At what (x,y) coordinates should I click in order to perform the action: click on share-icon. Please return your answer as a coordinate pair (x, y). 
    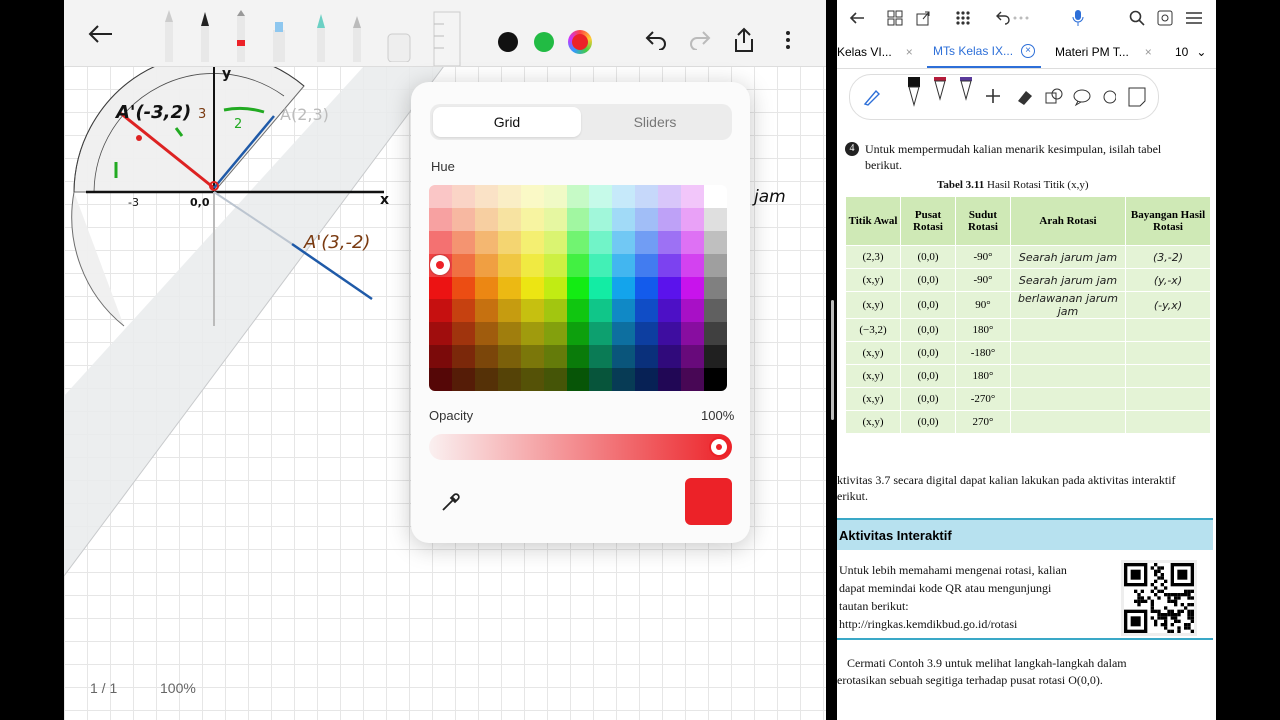
    Looking at the image, I should click on (744, 40).